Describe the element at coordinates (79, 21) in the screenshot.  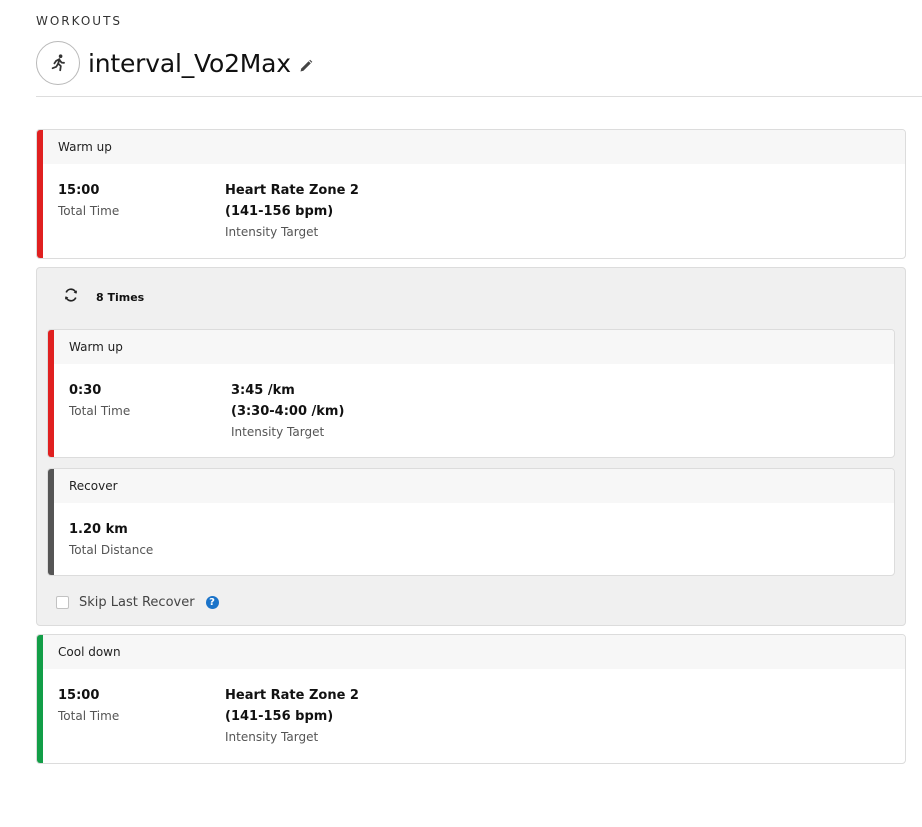
I see `breadcrumb: WORKOUTS` at that location.